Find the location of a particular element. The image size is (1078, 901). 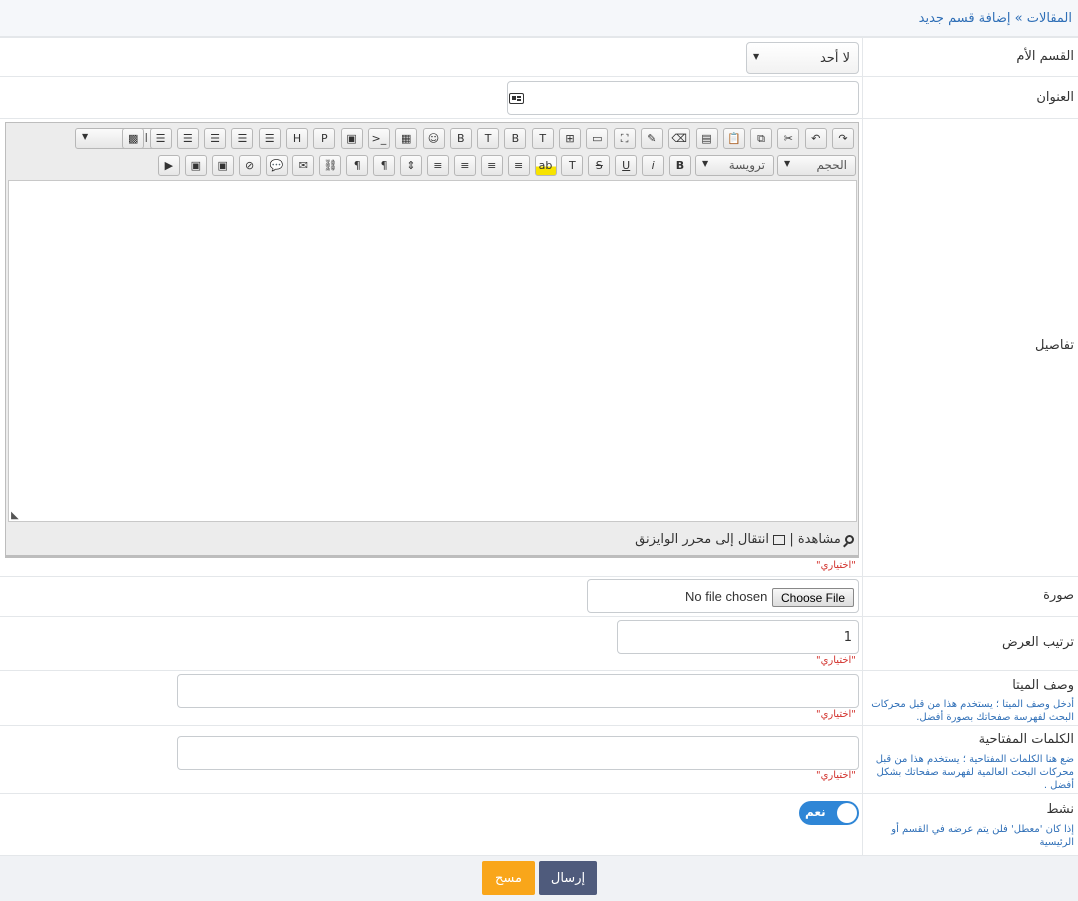

keywords-input is located at coordinates (518, 753).